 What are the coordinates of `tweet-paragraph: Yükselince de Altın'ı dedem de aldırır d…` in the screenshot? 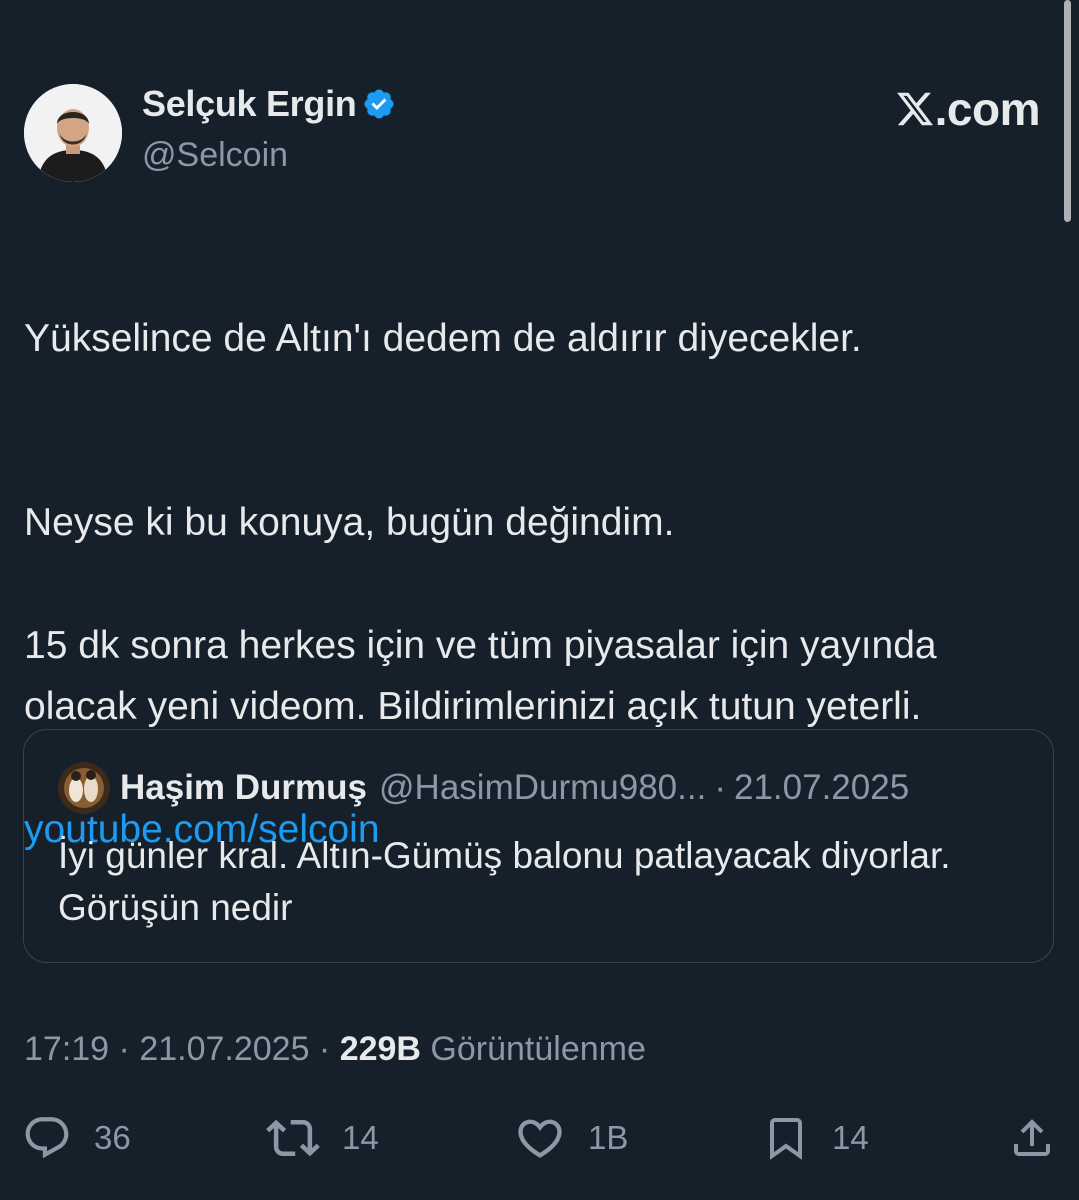 It's located at (443, 338).